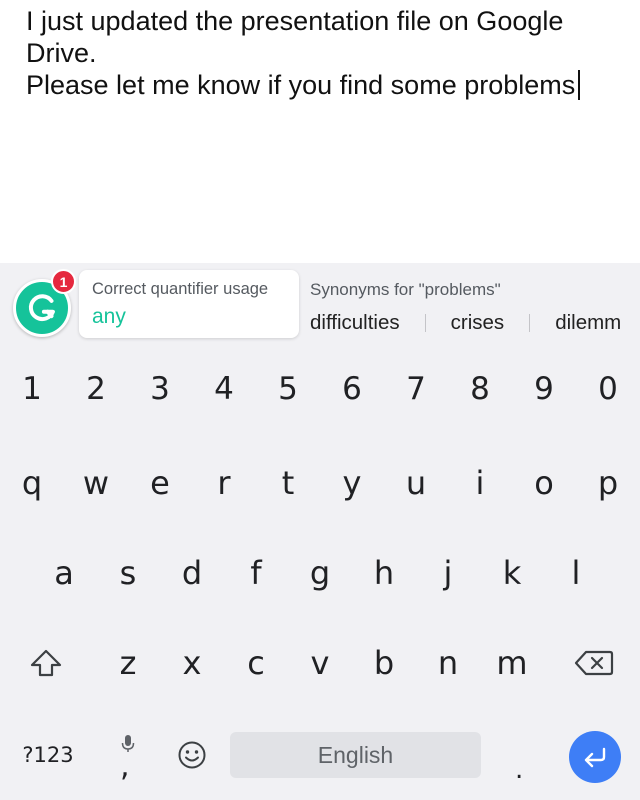  I want to click on key-h: h, so click(384, 573).